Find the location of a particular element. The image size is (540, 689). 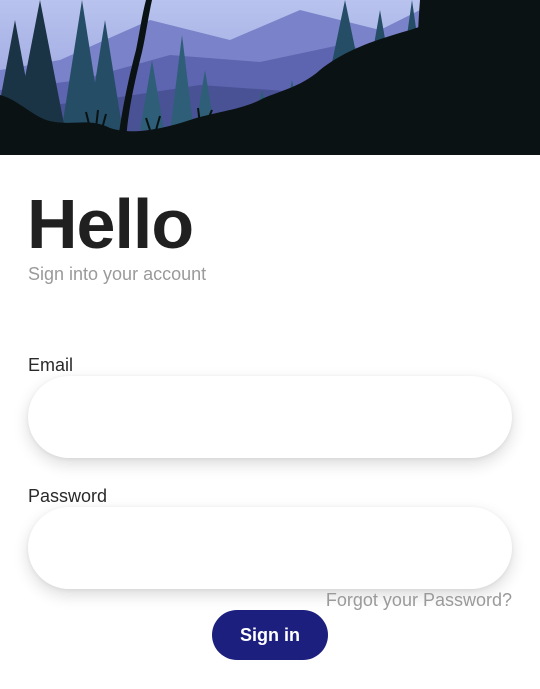

email-field is located at coordinates (270, 417).